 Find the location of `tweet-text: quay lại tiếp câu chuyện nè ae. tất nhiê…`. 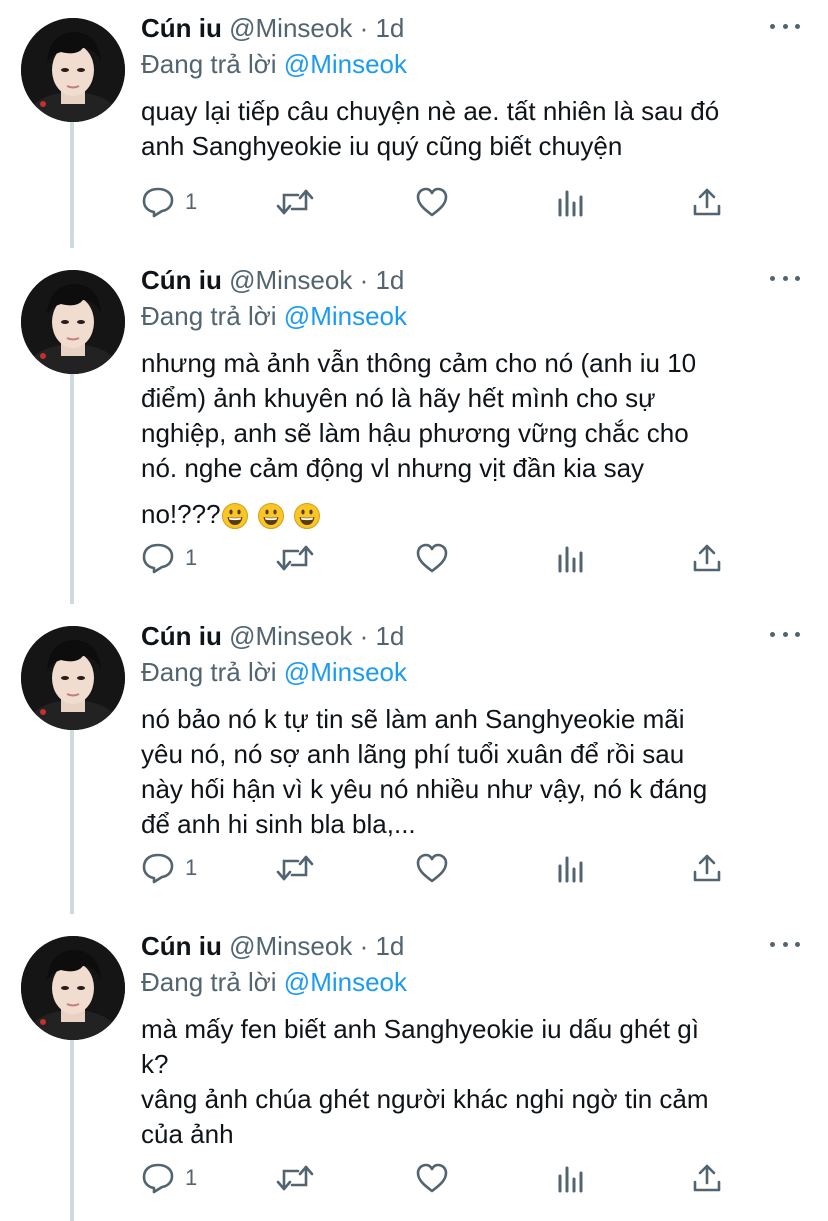

tweet-text: quay lại tiếp câu chuyện nè ae. tất nhiê… is located at coordinates (430, 128).